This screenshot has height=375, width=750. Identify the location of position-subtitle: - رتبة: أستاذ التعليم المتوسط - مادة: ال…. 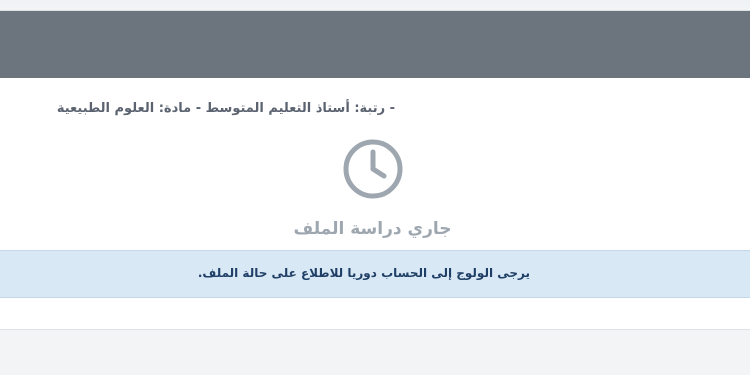
(225, 108).